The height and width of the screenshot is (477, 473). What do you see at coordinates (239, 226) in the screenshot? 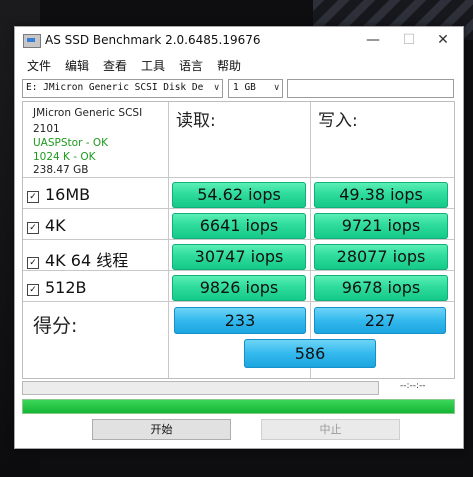
I see `read-result: 6641 iops` at bounding box center [239, 226].